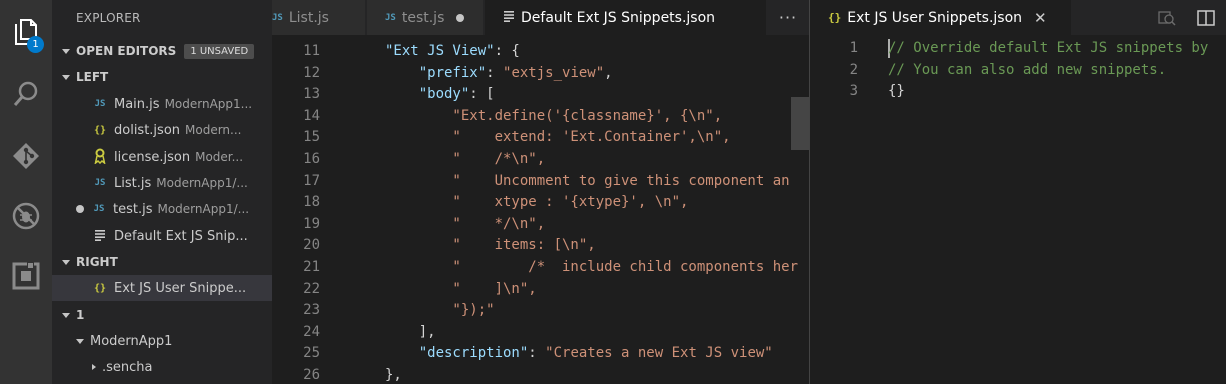  What do you see at coordinates (311, 159) in the screenshot?
I see `line-number: 16` at bounding box center [311, 159].